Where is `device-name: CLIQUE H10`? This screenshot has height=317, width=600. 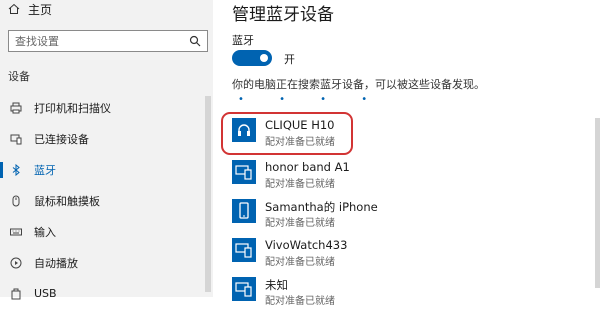 device-name: CLIQUE H10 is located at coordinates (300, 125).